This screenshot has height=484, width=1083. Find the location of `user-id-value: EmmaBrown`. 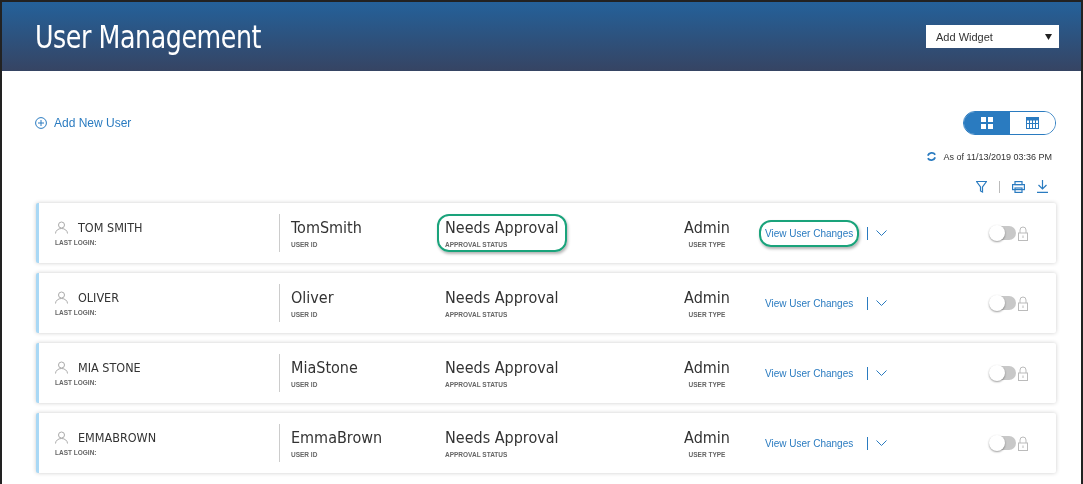

user-id-value: EmmaBrown is located at coordinates (337, 437).